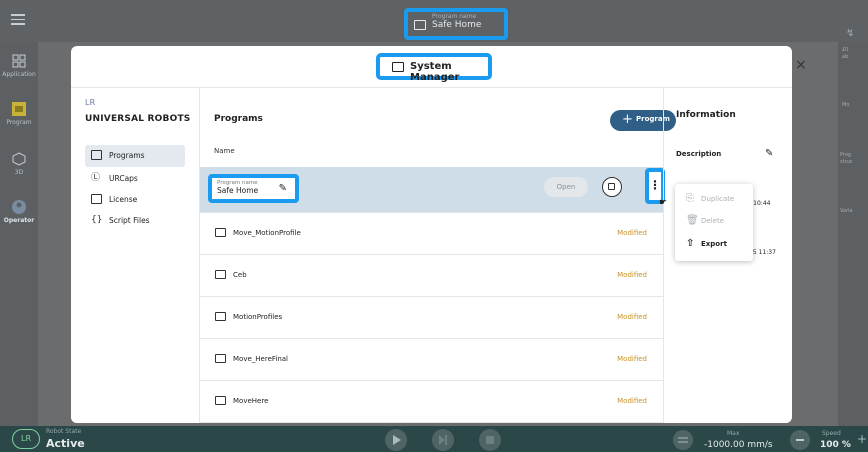  Describe the element at coordinates (19, 66) in the screenshot. I see `rail-application: Application` at that location.